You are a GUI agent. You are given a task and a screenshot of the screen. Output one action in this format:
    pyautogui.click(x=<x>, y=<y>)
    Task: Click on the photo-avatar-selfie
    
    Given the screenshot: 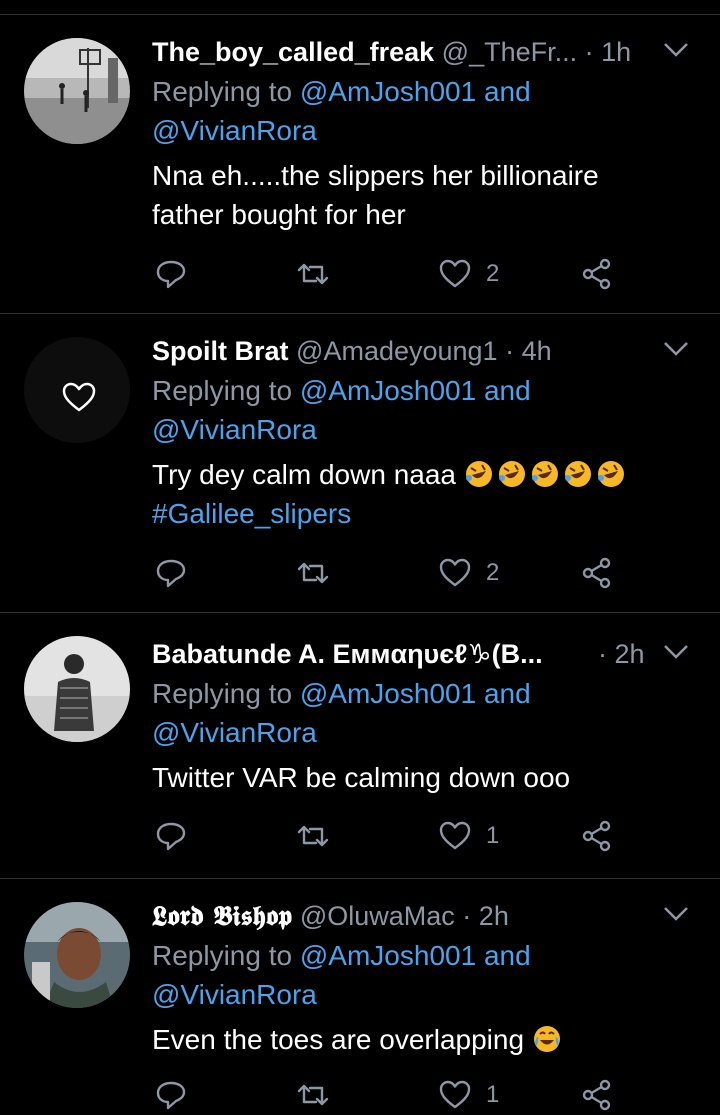 What is the action you would take?
    pyautogui.click(x=77, y=955)
    